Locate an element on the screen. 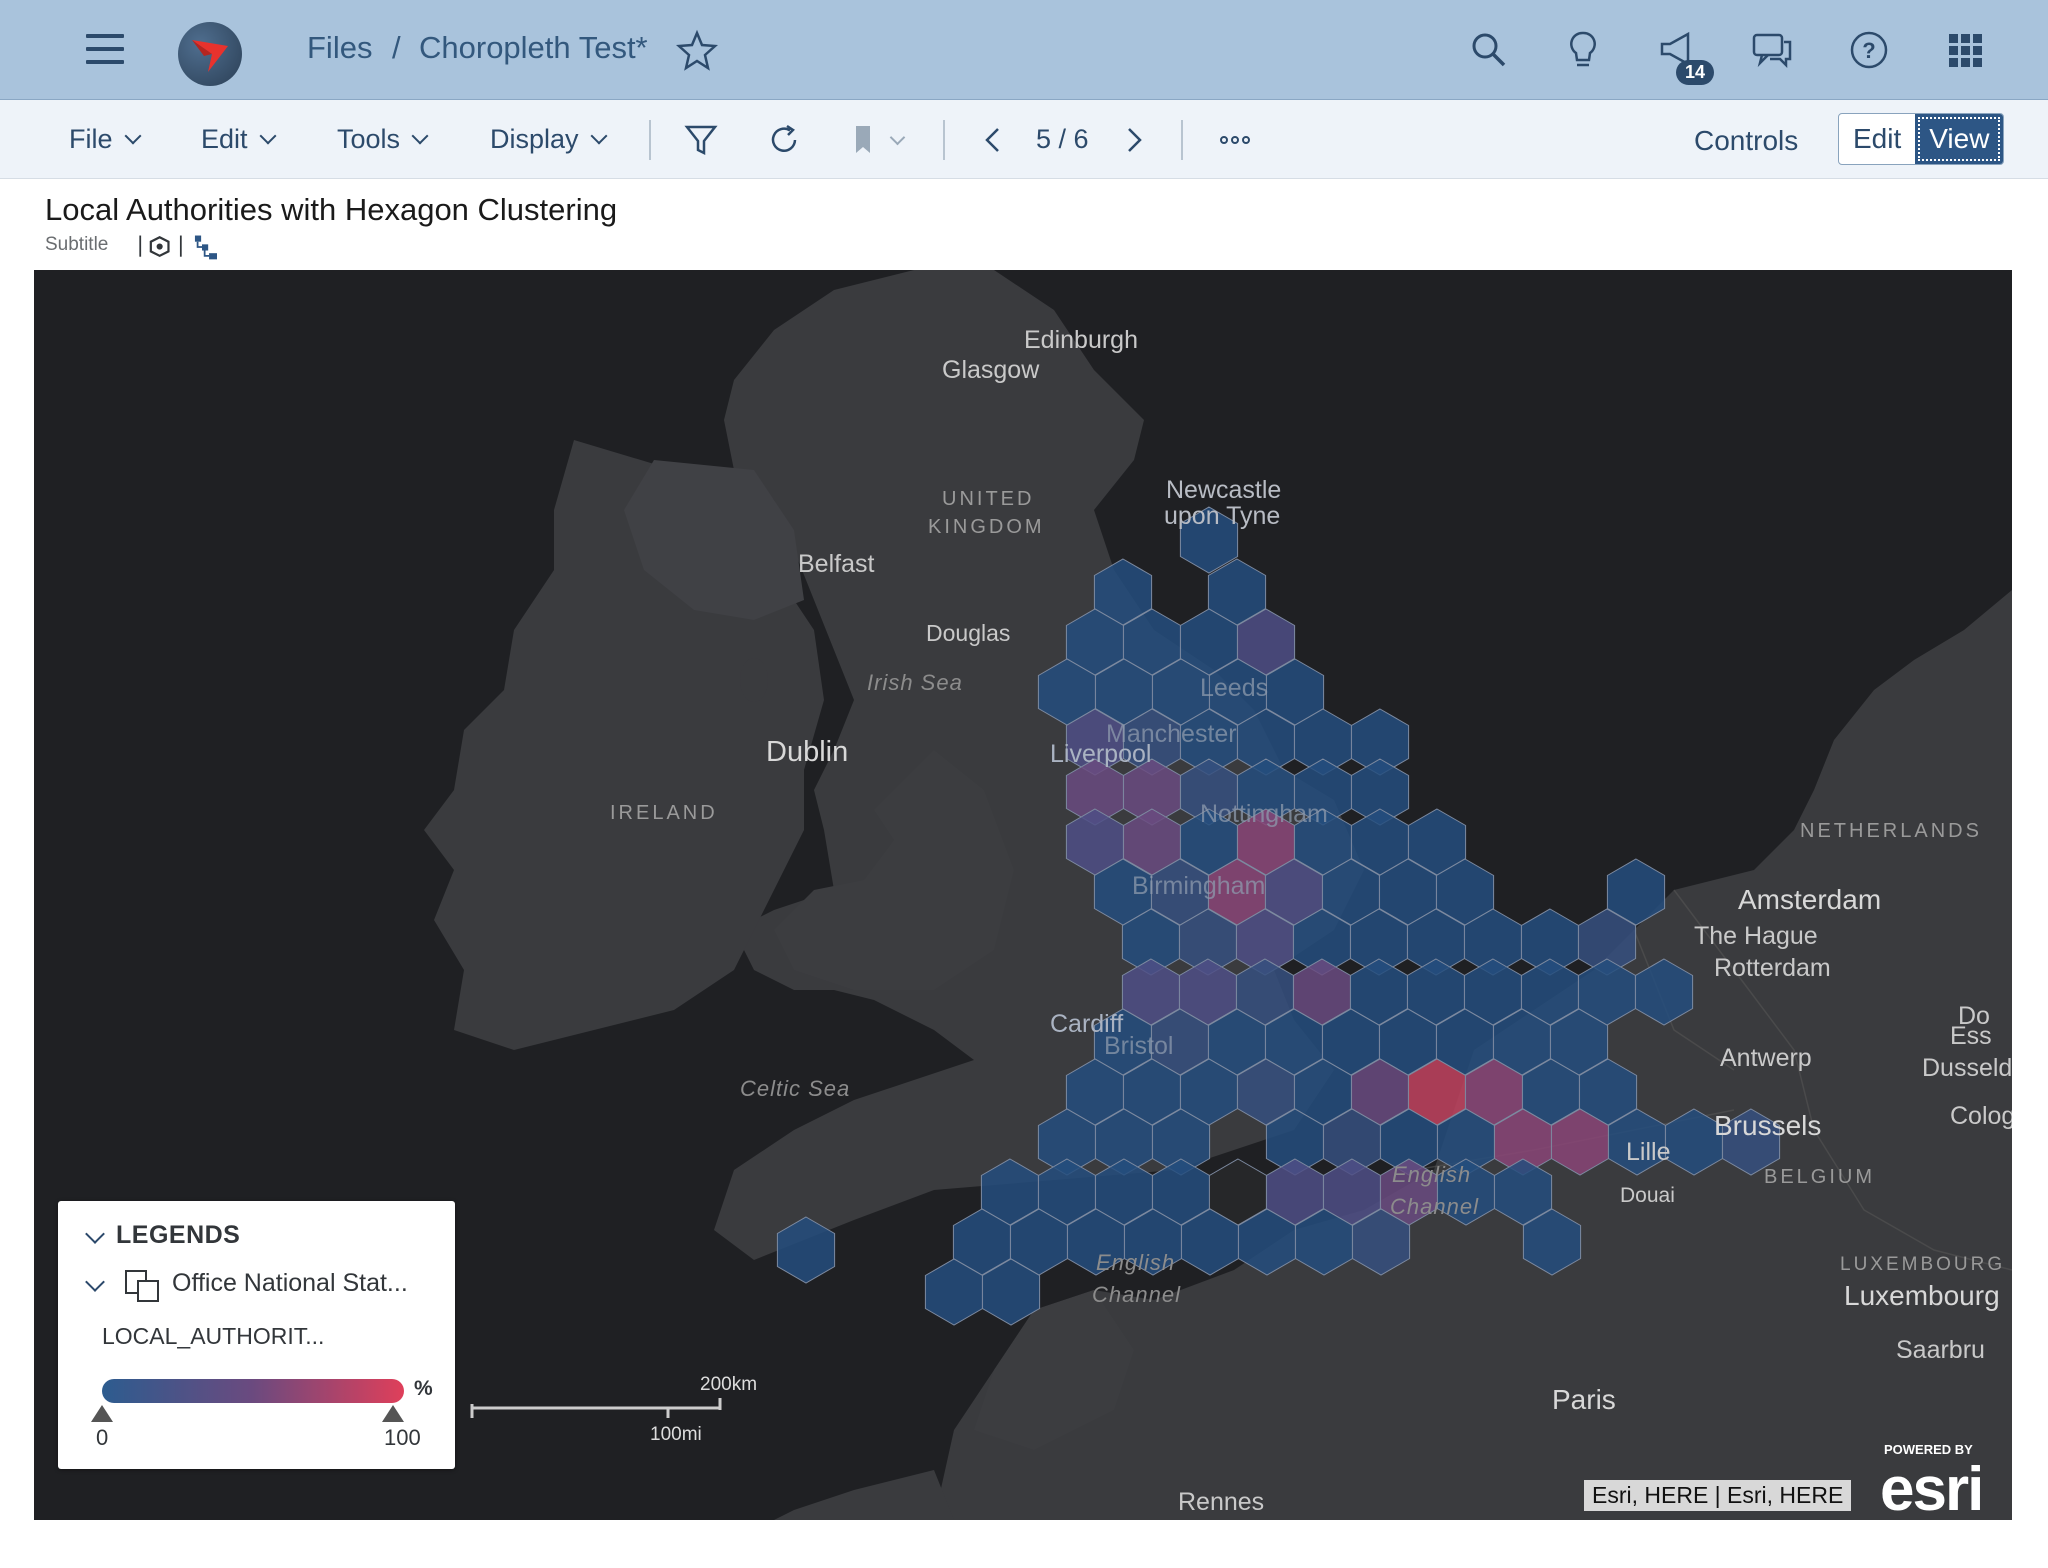  display-menu: Display is located at coordinates (549, 139).